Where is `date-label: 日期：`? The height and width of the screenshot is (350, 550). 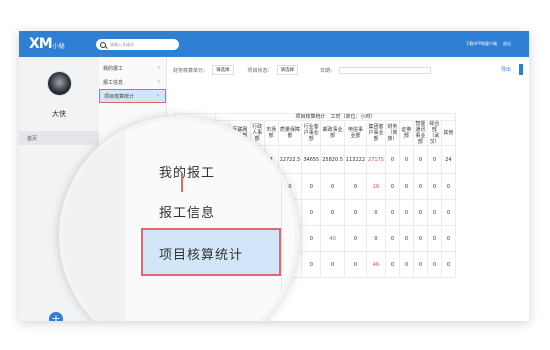
date-label: 日期： is located at coordinates (328, 70).